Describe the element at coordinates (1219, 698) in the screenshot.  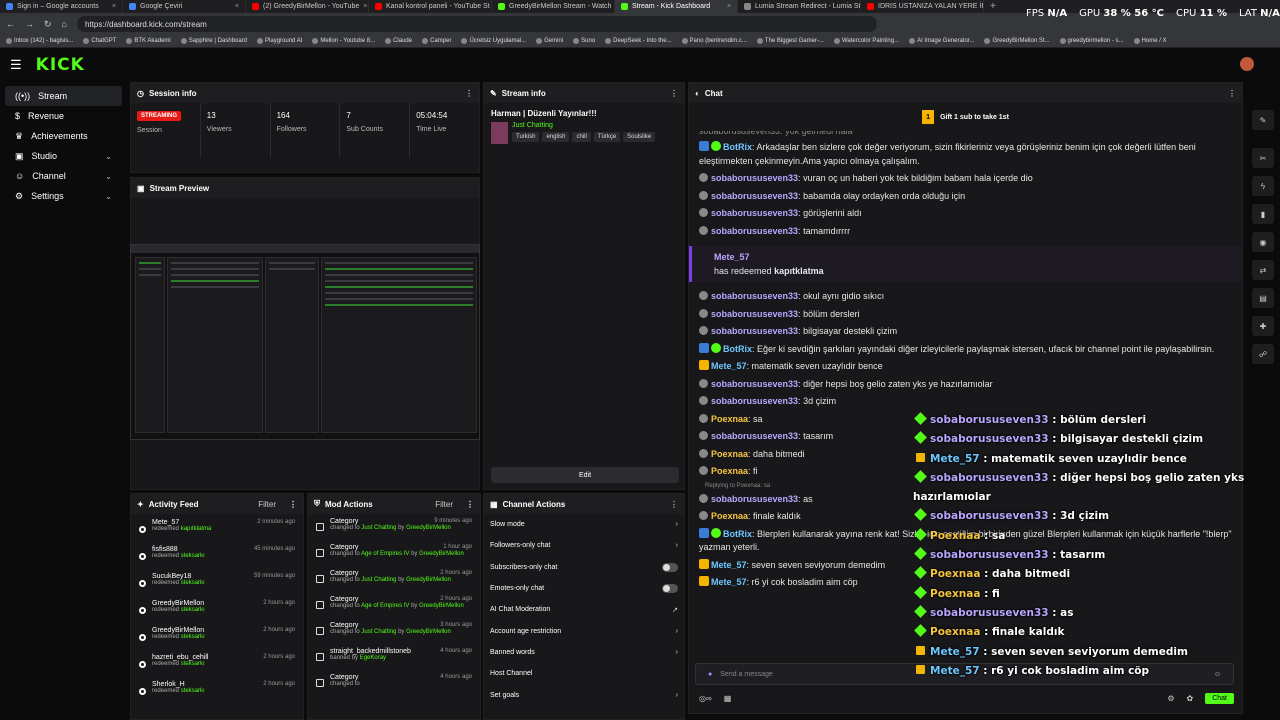
I see `chat-send-button: Chat` at that location.